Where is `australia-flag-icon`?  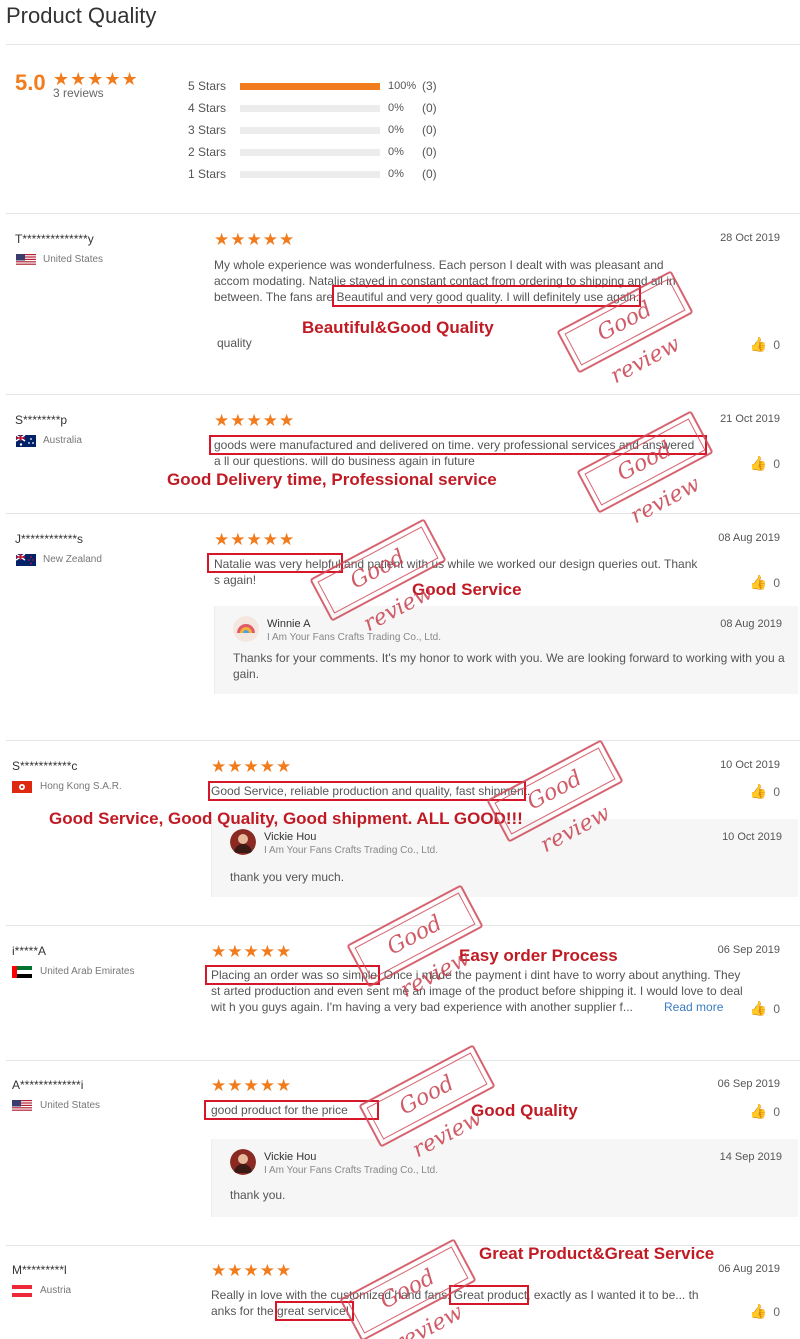 australia-flag-icon is located at coordinates (26, 441).